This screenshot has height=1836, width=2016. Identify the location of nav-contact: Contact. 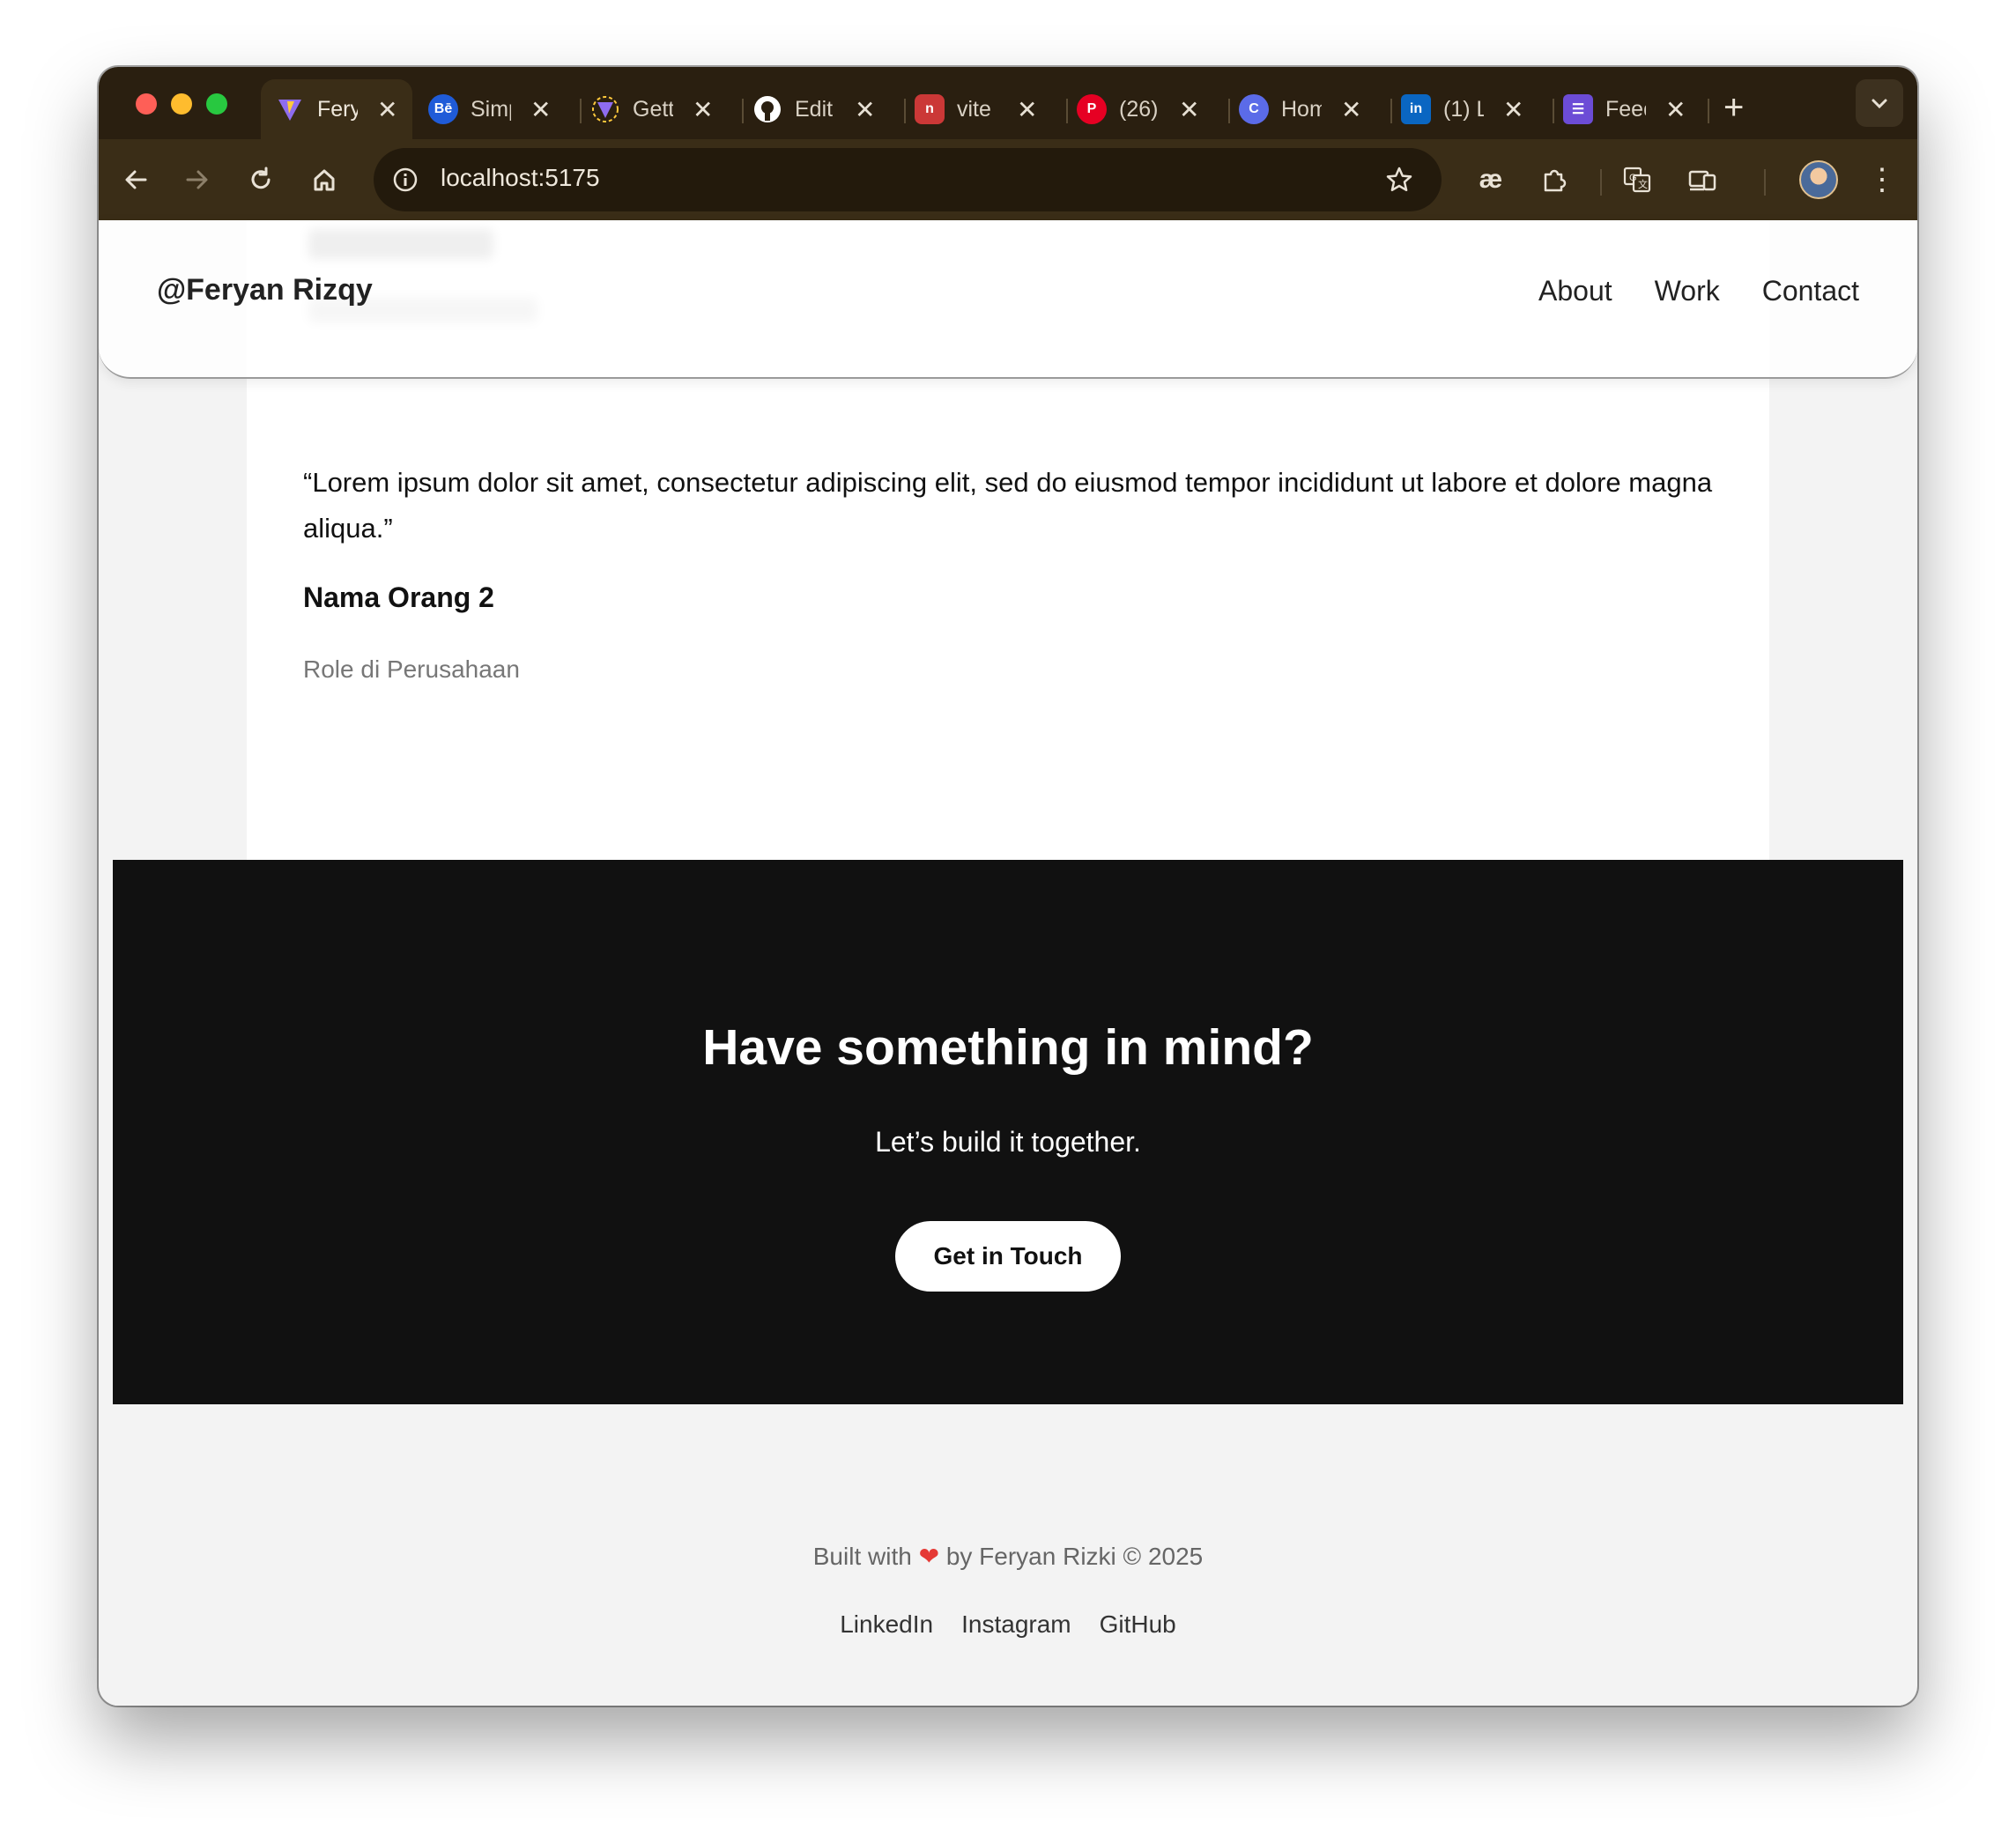
(1811, 291).